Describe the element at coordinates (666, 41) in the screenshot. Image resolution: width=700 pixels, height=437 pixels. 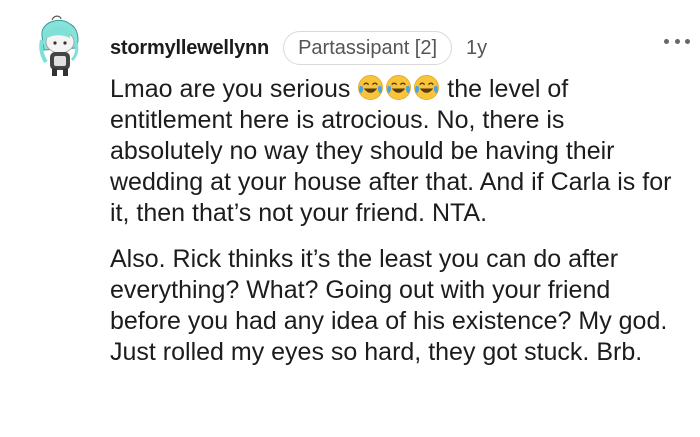
I see `more-options-icon` at that location.